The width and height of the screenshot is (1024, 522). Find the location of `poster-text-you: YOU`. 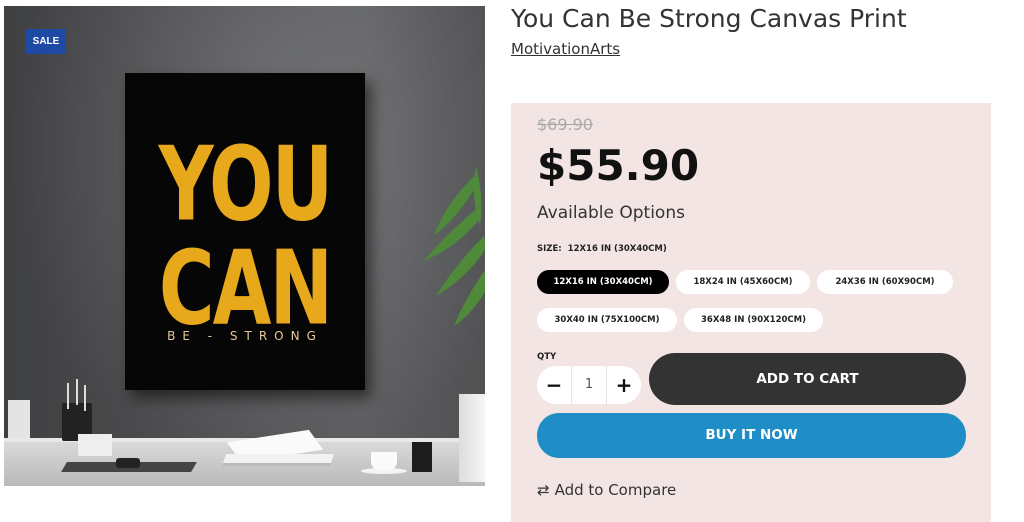

poster-text-you: YOU is located at coordinates (246, 183).